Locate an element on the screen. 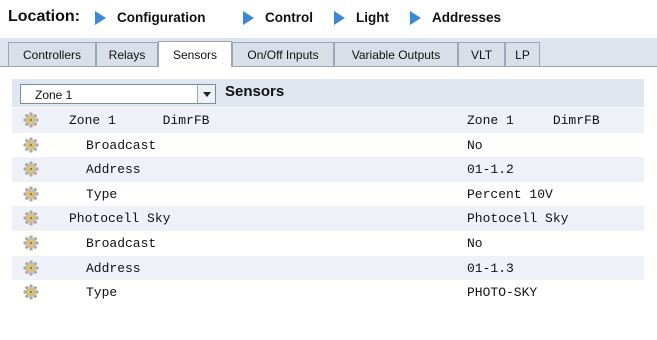  row-value: Zone 1 DimrFB is located at coordinates (533, 120).